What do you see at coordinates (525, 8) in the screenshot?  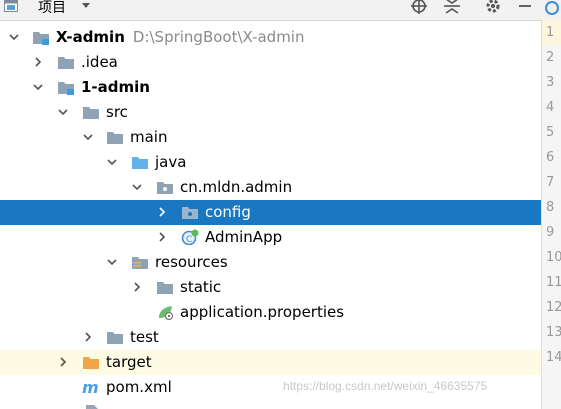 I see `minimize-icon` at bounding box center [525, 8].